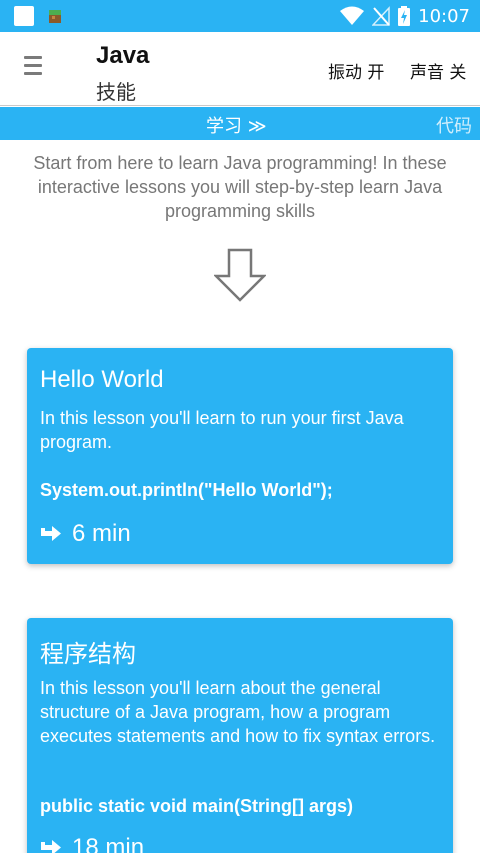 This screenshot has width=480, height=853. What do you see at coordinates (88, 654) in the screenshot?
I see `lesson-title: 程序结构` at bounding box center [88, 654].